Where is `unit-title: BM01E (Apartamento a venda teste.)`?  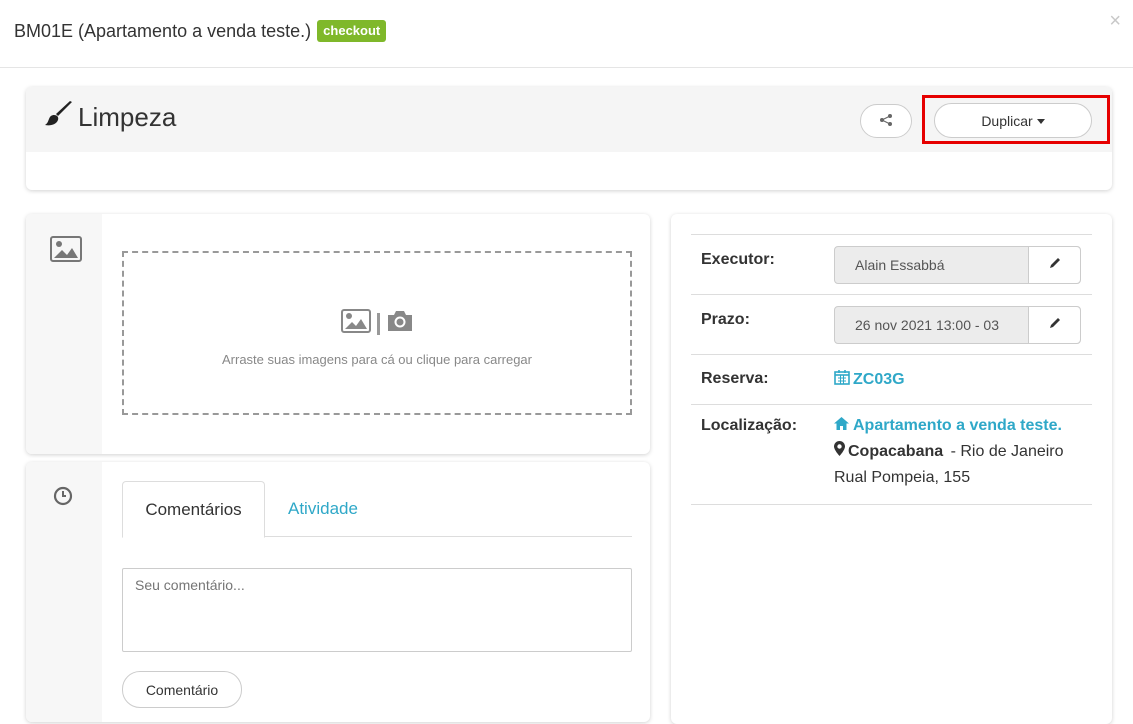 unit-title: BM01E (Apartamento a venda teste.) is located at coordinates (163, 30).